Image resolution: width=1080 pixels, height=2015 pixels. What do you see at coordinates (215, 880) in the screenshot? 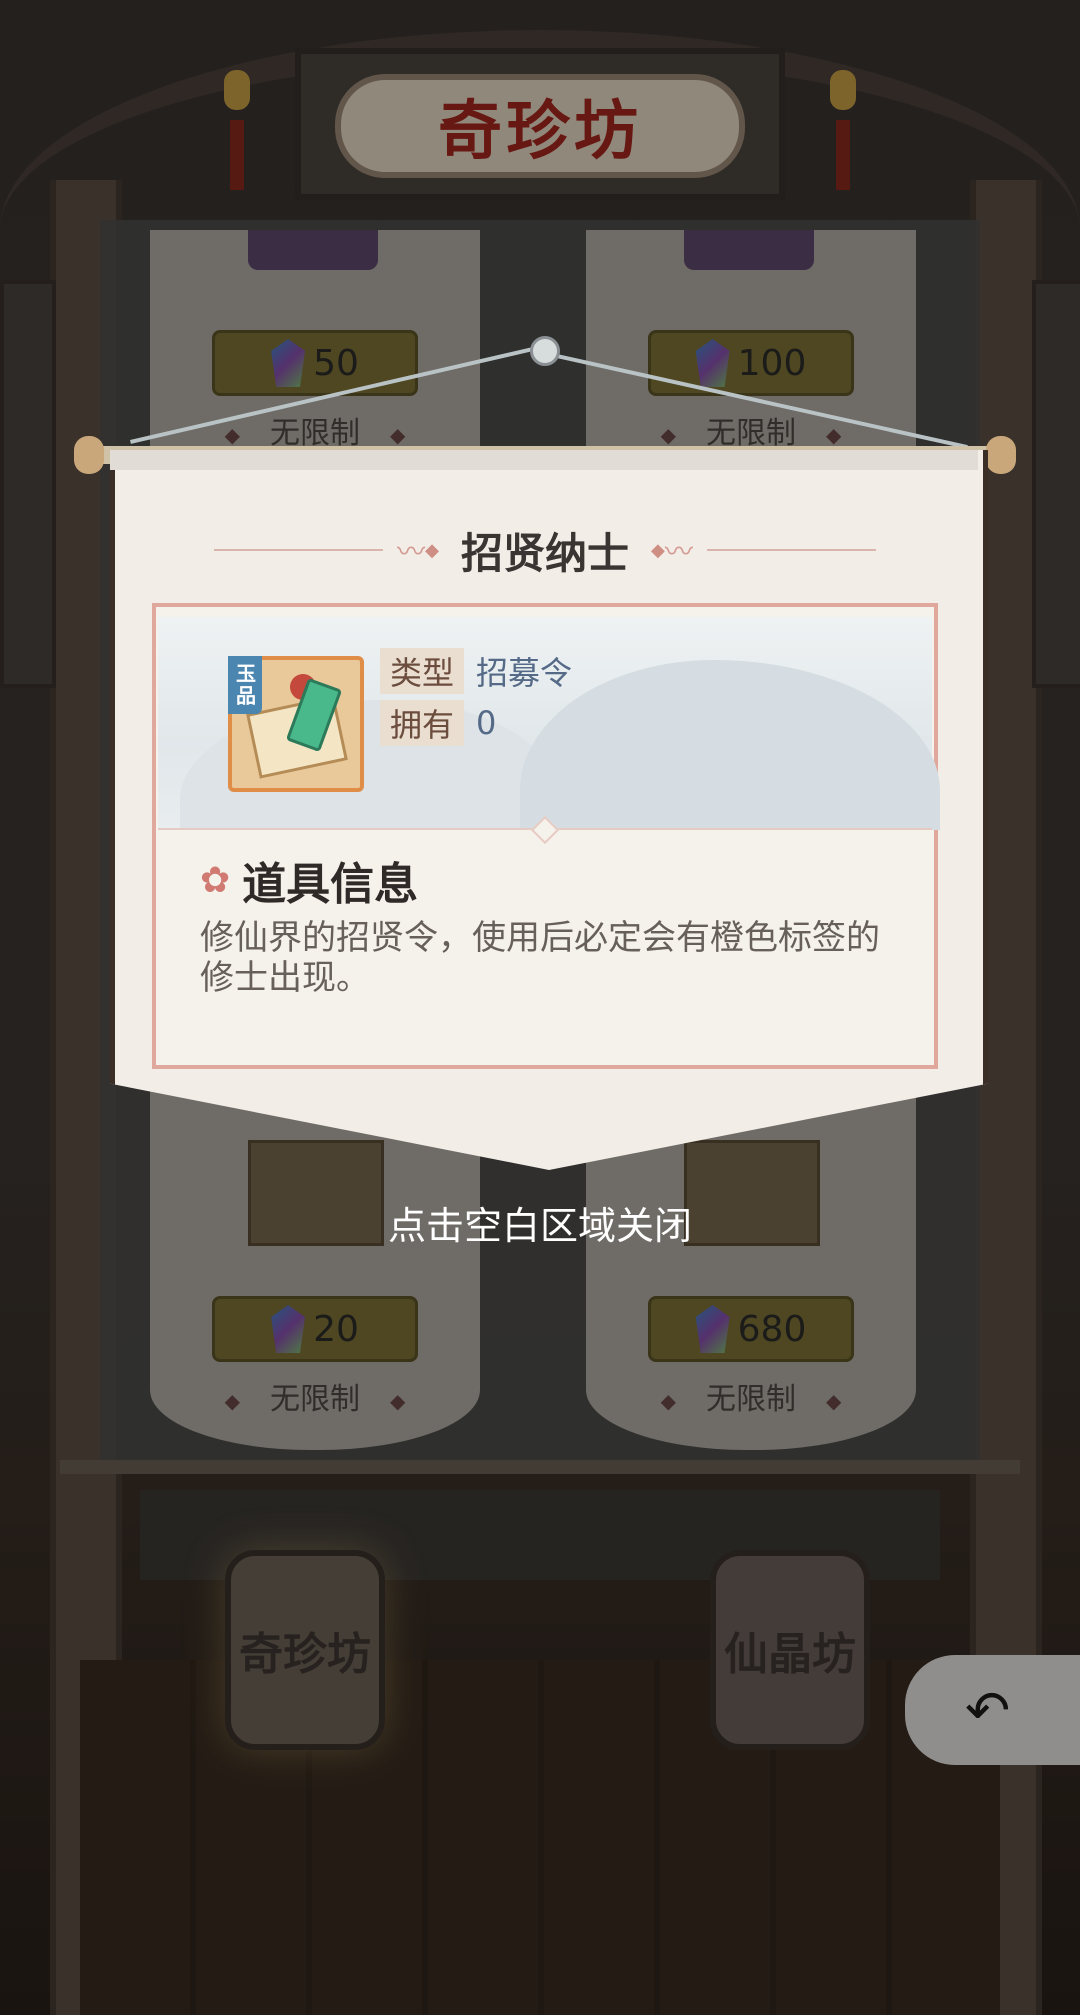
I see `flower-icon: ✿` at bounding box center [215, 880].